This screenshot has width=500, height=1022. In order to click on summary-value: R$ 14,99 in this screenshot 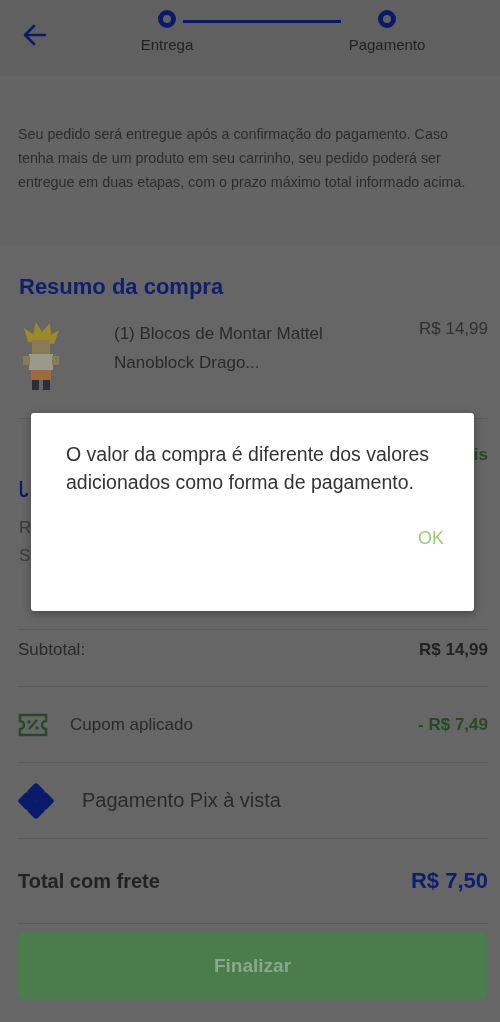, I will do `click(453, 650)`.